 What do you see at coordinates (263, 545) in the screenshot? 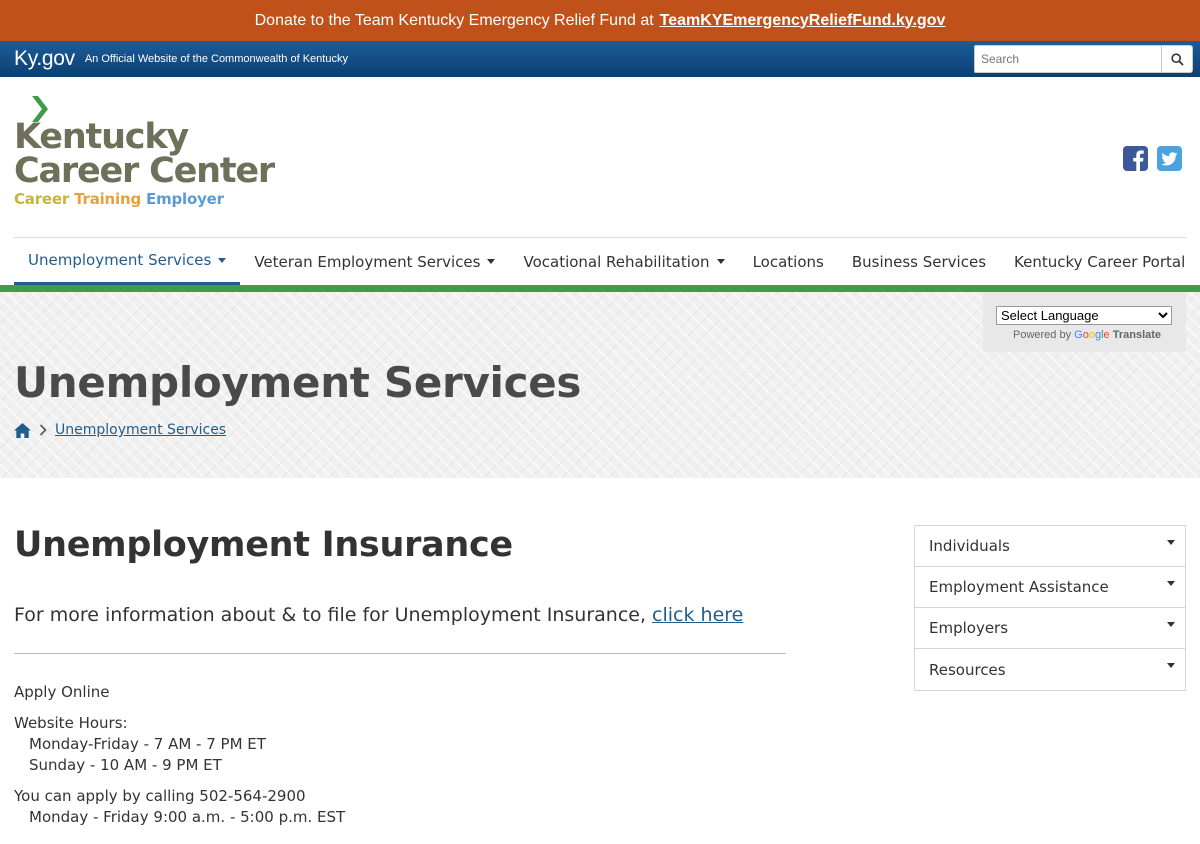
I see `section-title: Unemployment Insurance` at bounding box center [263, 545].